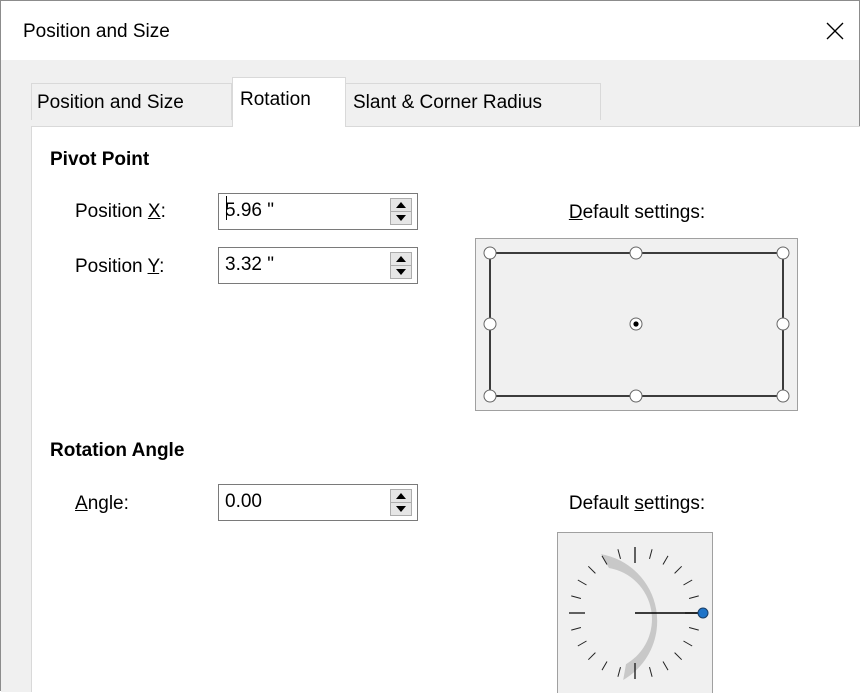 The width and height of the screenshot is (860, 698). Describe the element at coordinates (636, 396) in the screenshot. I see `pivot-point-bottom-center` at that location.